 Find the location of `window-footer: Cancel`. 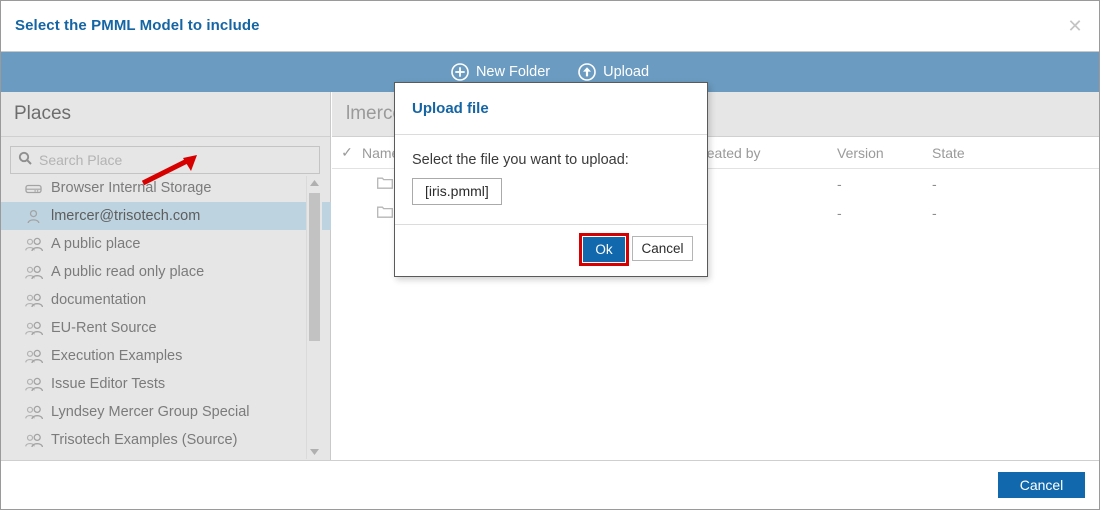

window-footer: Cancel is located at coordinates (550, 484).